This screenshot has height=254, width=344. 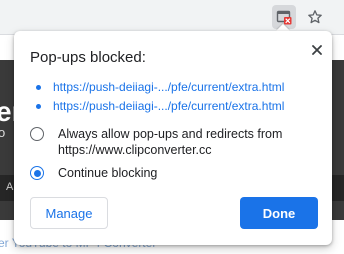 What do you see at coordinates (170, 134) in the screenshot?
I see `option-always-allow-line1: Always allow pop-ups and redirects from` at bounding box center [170, 134].